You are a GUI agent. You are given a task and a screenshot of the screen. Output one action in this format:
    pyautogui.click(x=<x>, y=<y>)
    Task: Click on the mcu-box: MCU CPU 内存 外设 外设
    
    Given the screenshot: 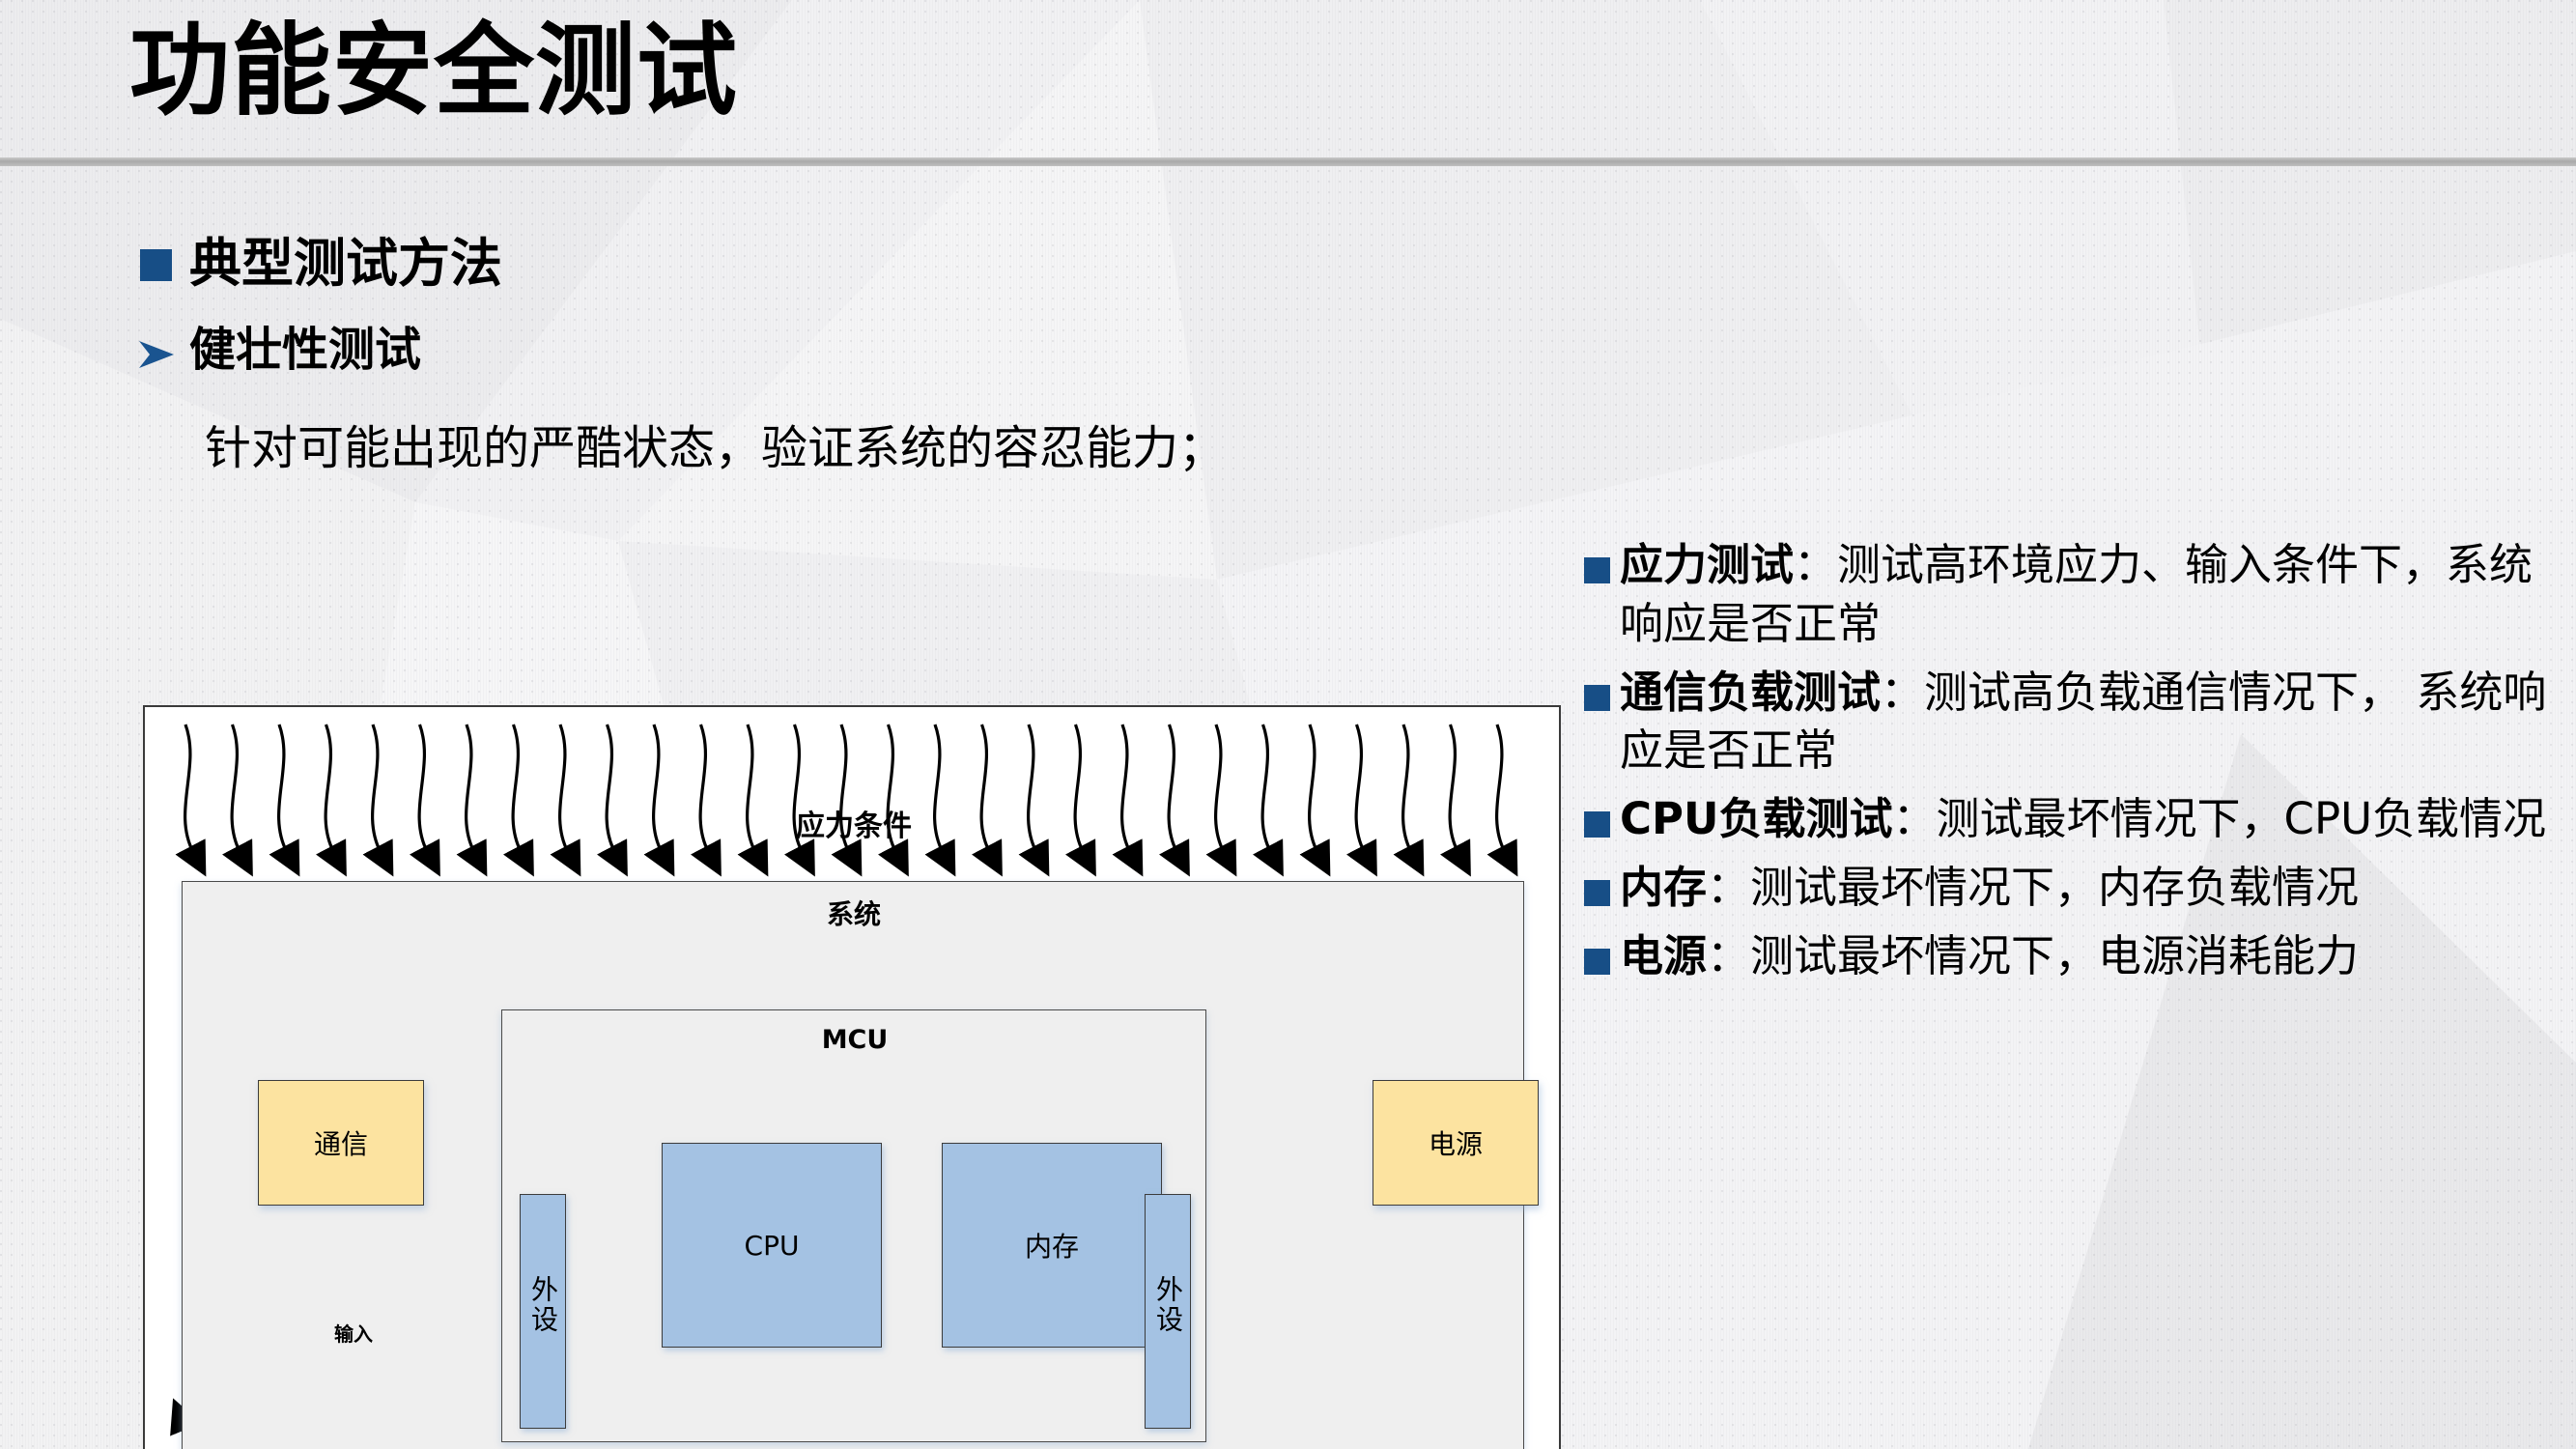 What is the action you would take?
    pyautogui.click(x=853, y=1225)
    